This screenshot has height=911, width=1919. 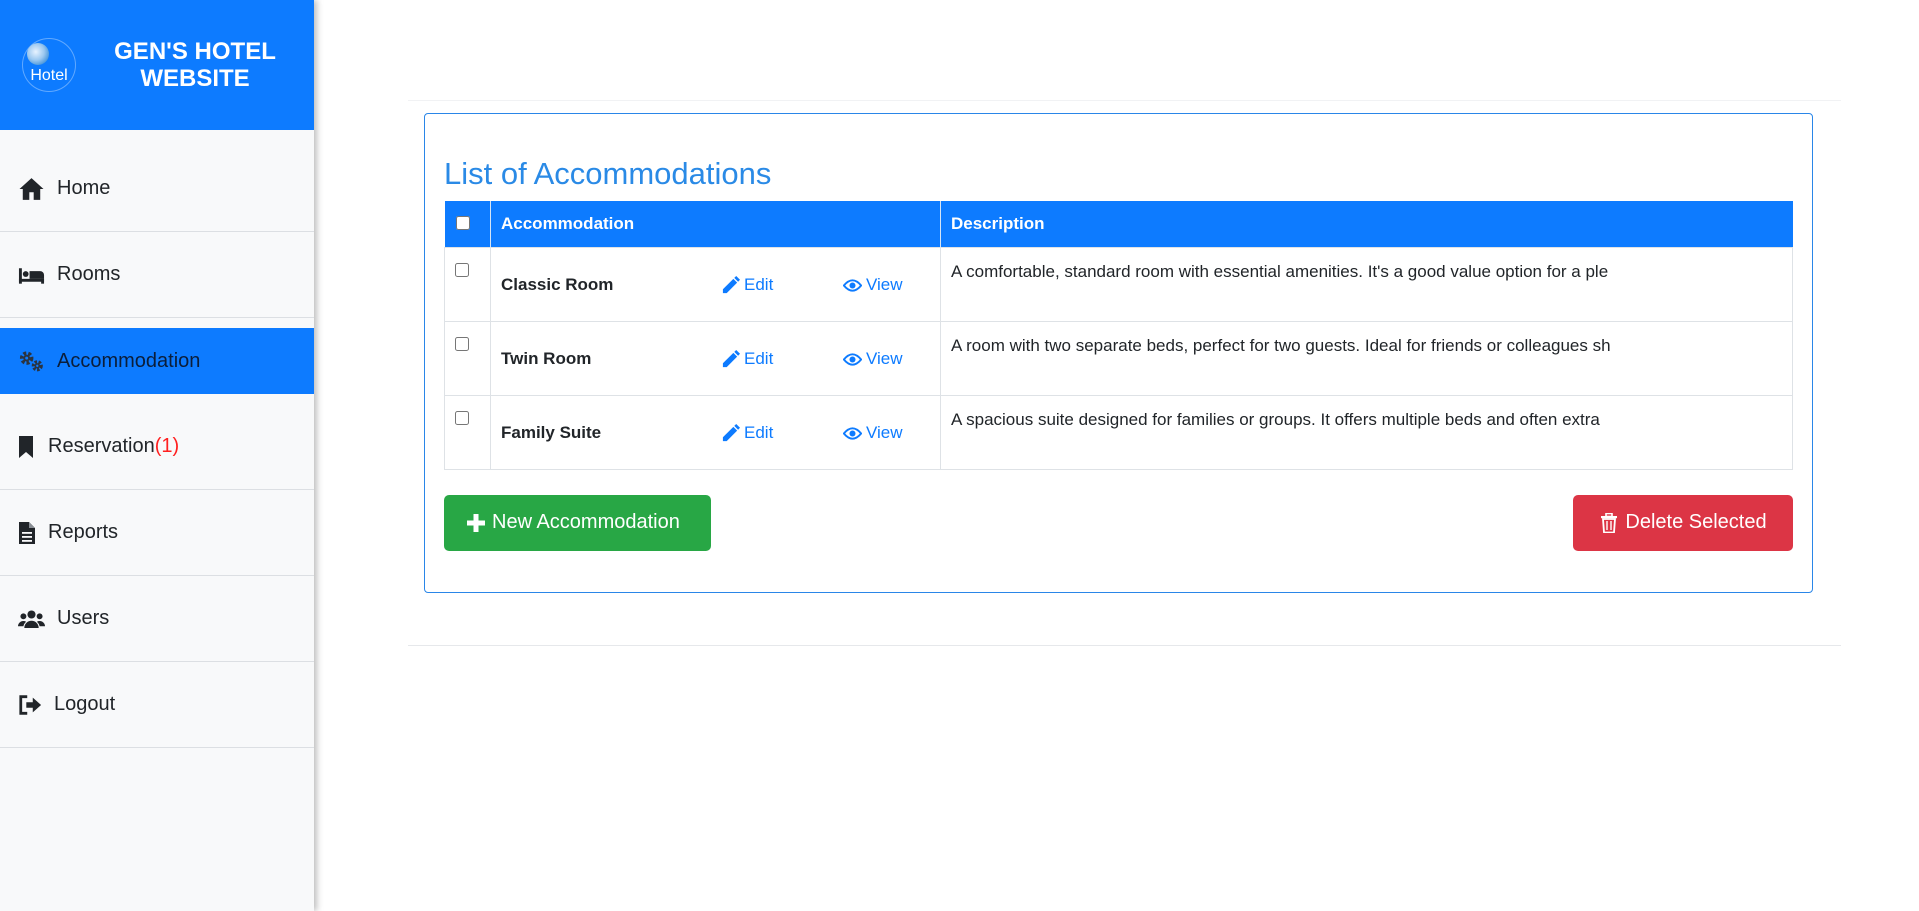 I want to click on sidebar-item-label: Logout, so click(x=85, y=704).